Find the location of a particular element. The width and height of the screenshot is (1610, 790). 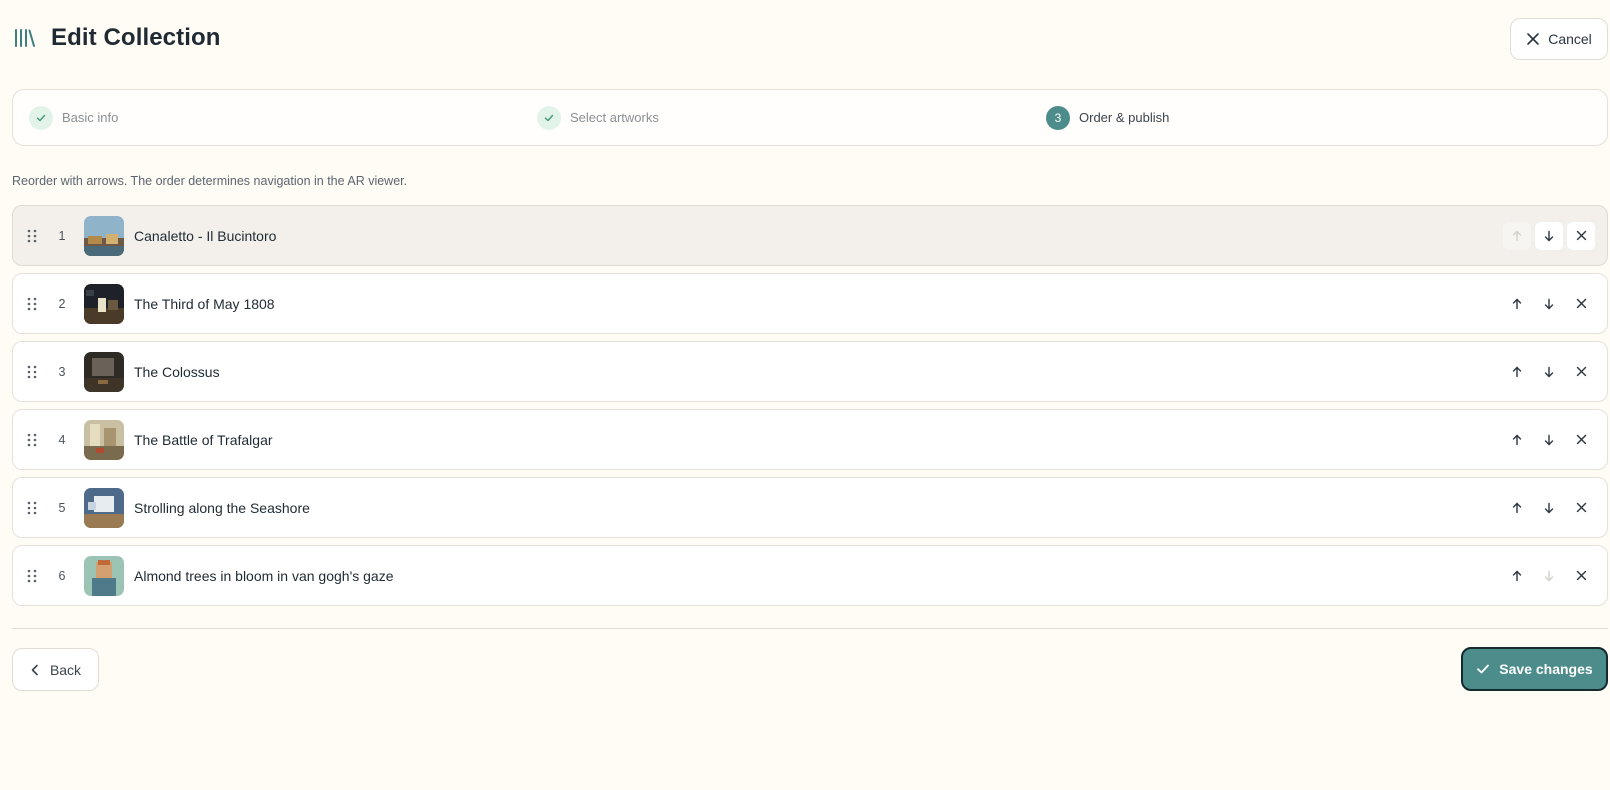

step-number: 3 is located at coordinates (1058, 117).